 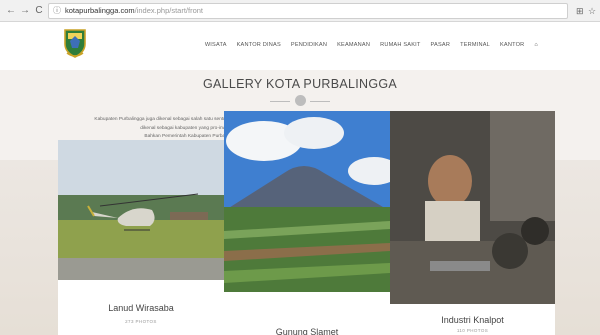 What do you see at coordinates (75, 43) in the screenshot?
I see `coat-of-arms-logo` at bounding box center [75, 43].